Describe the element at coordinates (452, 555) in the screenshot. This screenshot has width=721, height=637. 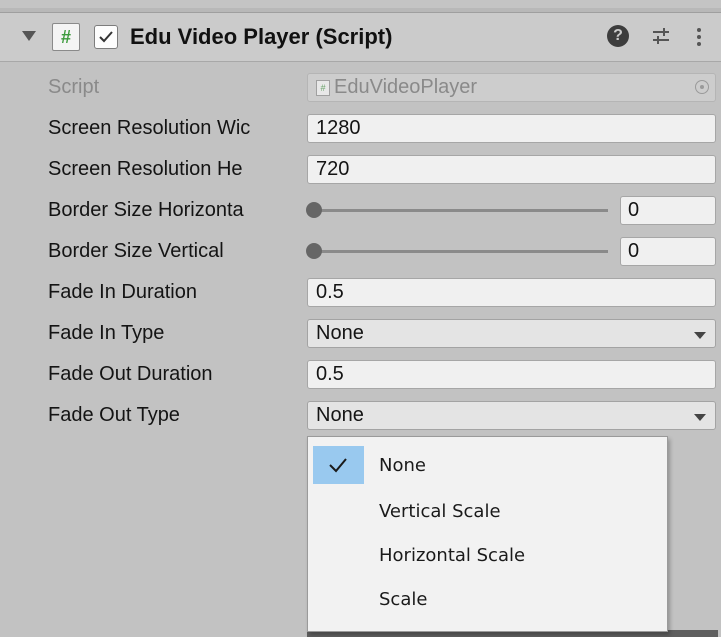
I see `popup-option-label: Horizontal Scale` at that location.